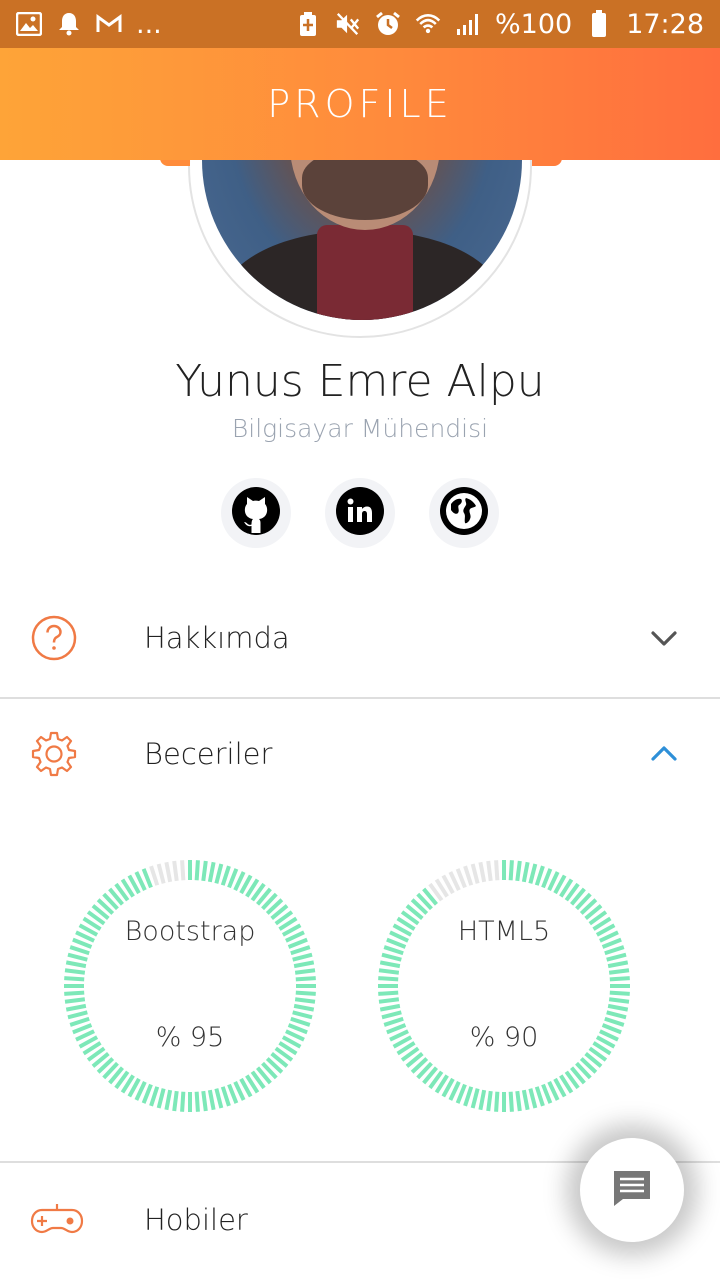 Image resolution: width=720 pixels, height=1280 pixels. Describe the element at coordinates (665, 24) in the screenshot. I see `clock: 17:28` at that location.